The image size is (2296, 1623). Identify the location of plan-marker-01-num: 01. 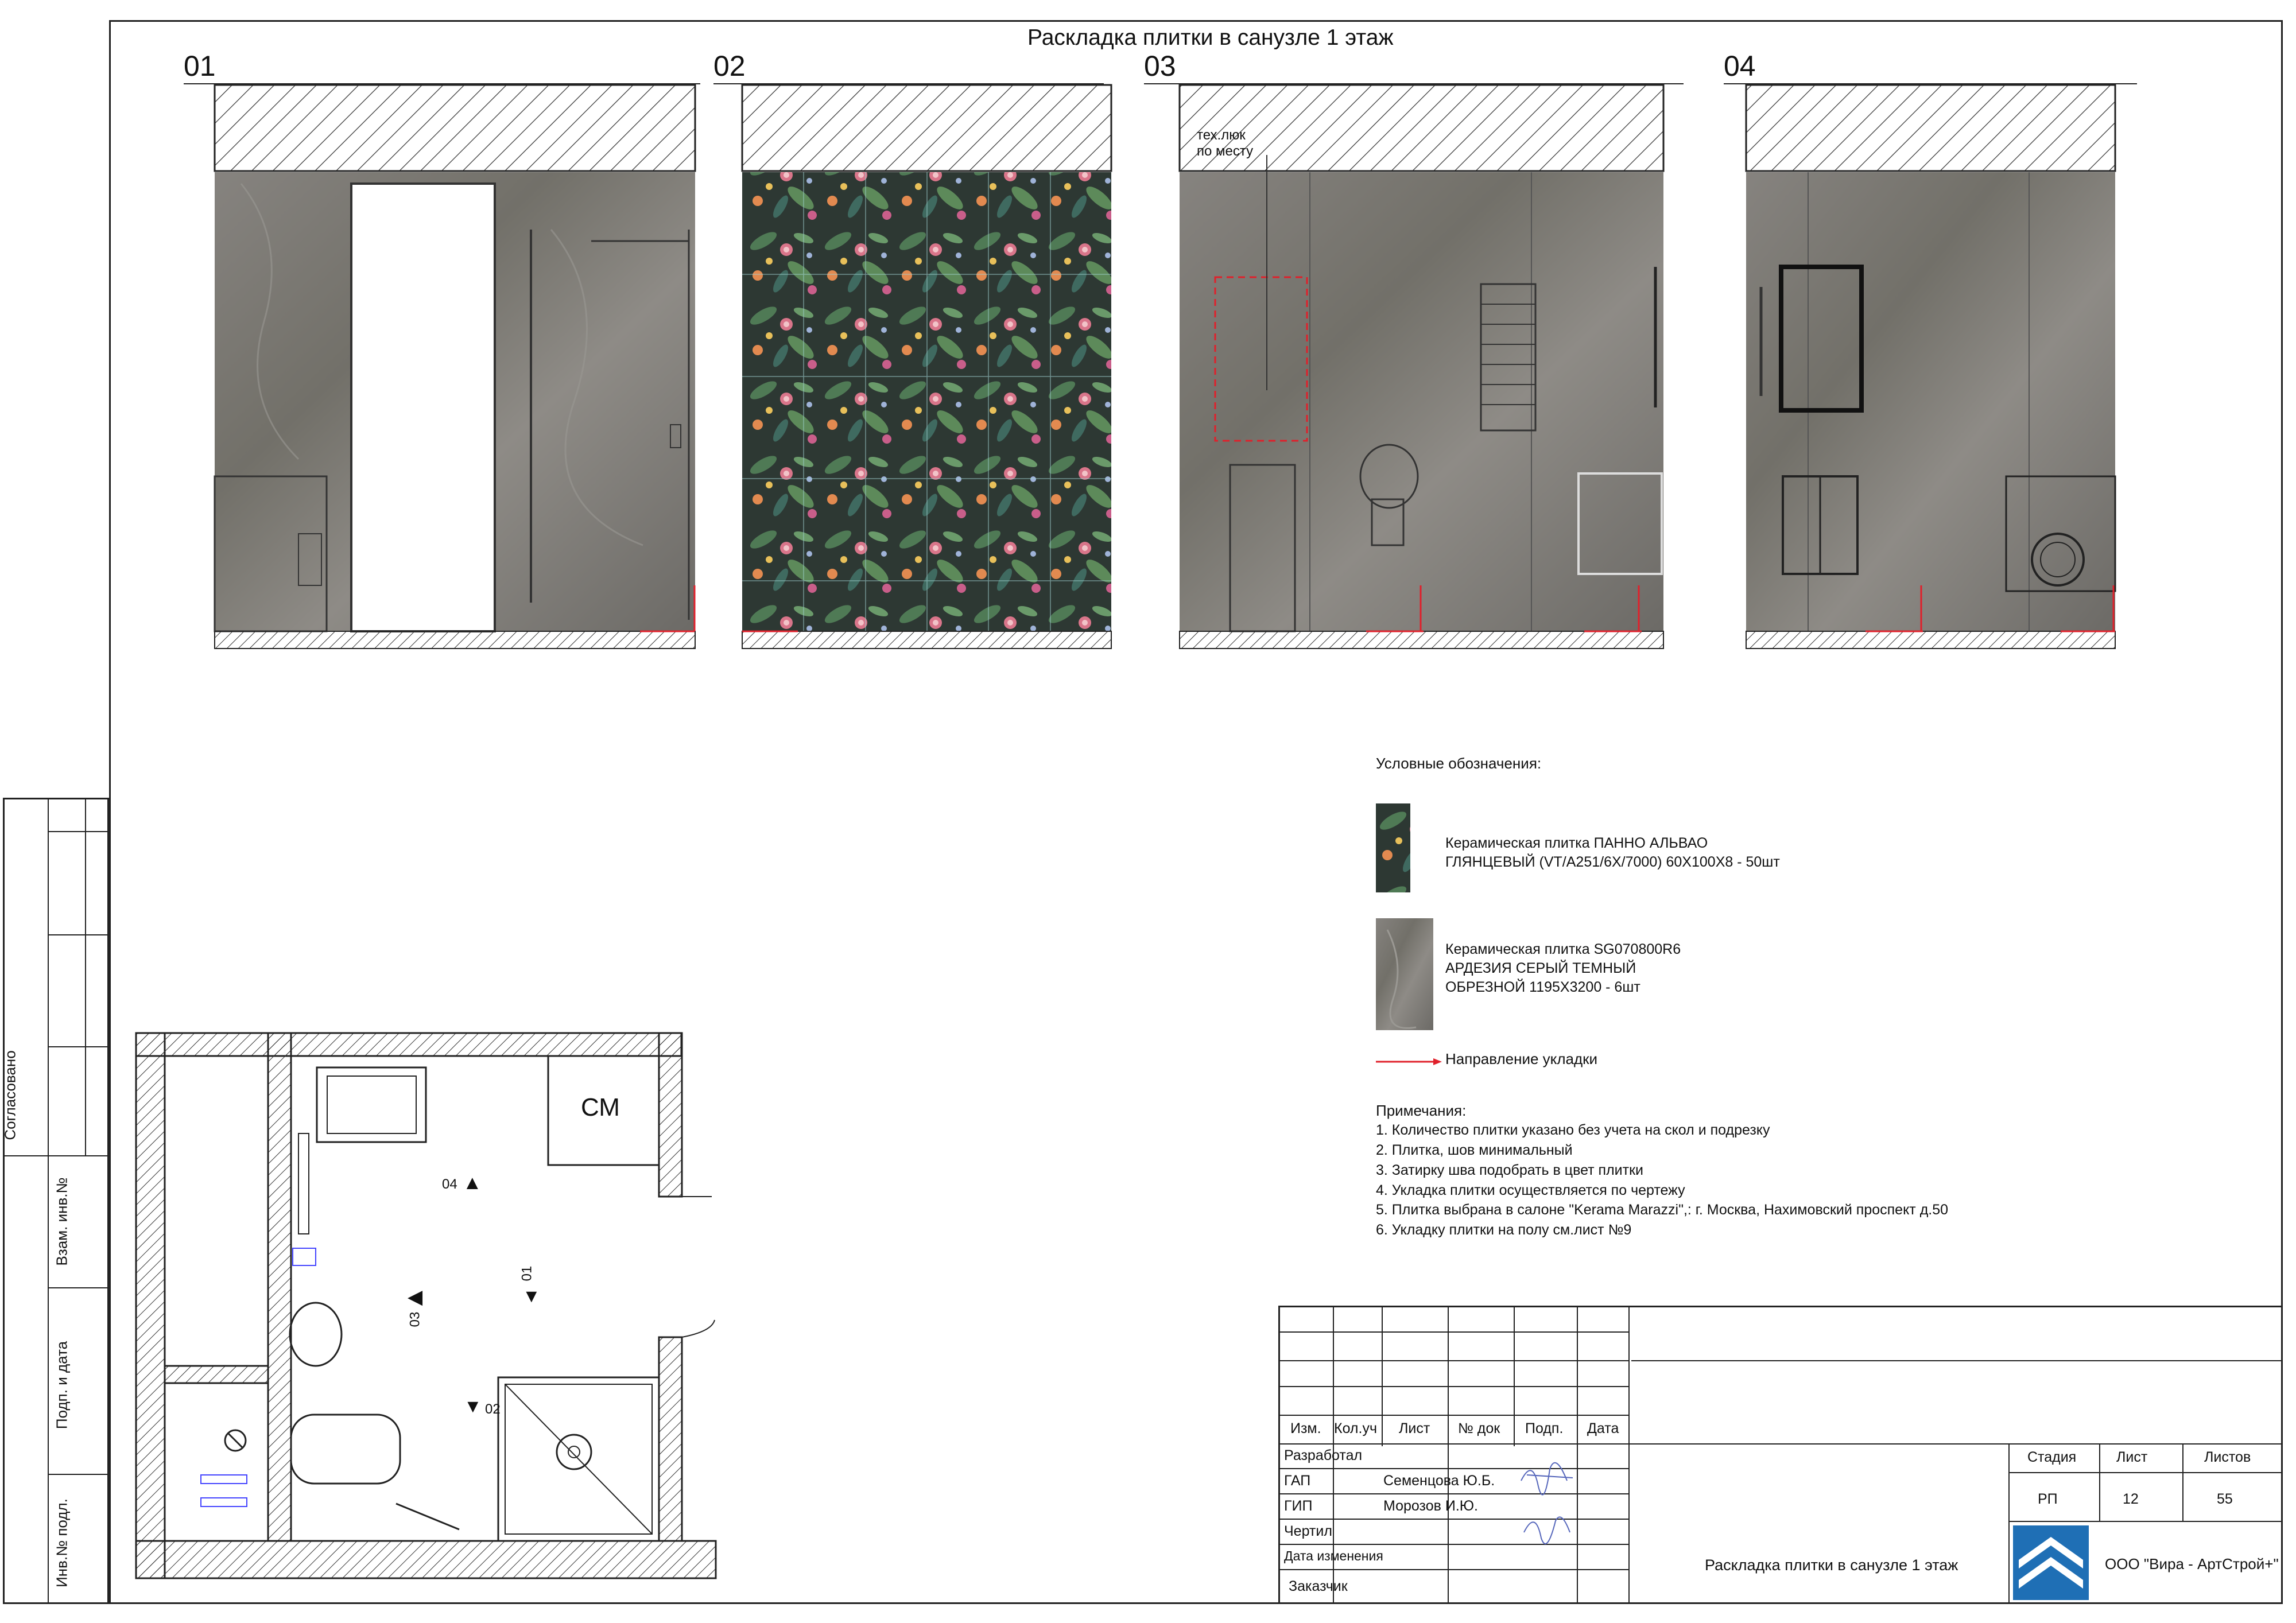
(527, 1273).